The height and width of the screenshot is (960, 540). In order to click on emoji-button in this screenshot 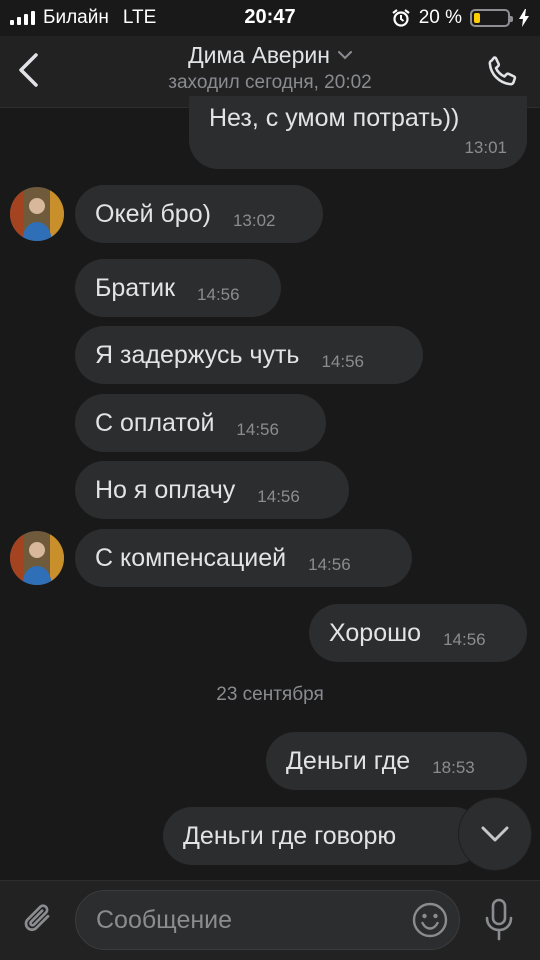, I will do `click(430, 920)`.